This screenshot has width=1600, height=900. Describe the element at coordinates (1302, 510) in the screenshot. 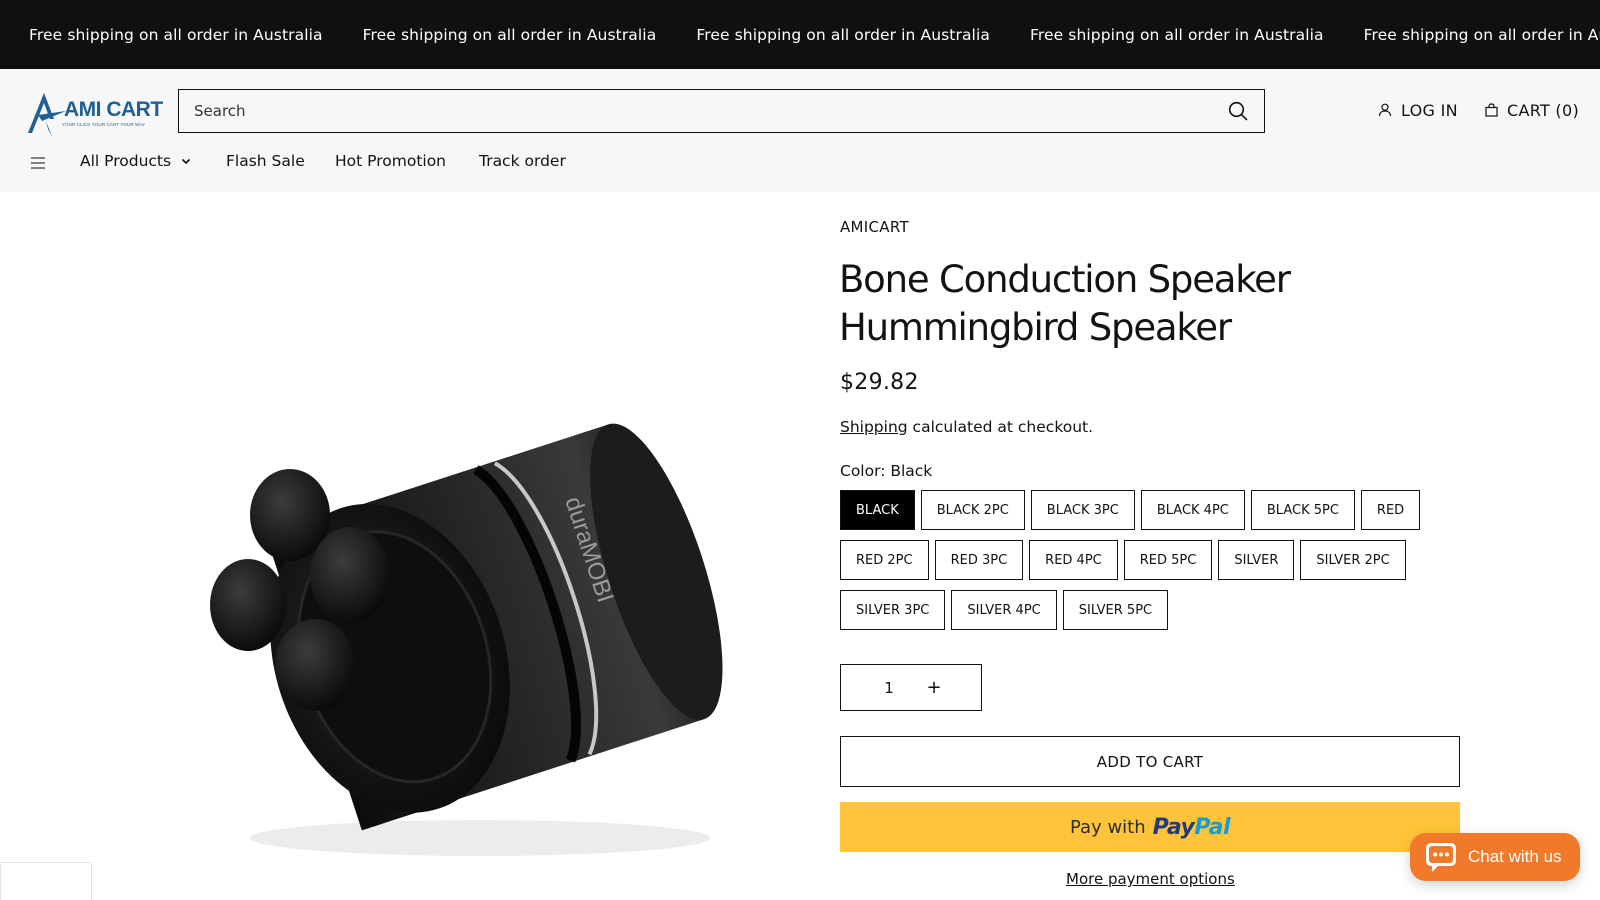

I see `color-option-black-5pc: BLACK 5PC` at that location.